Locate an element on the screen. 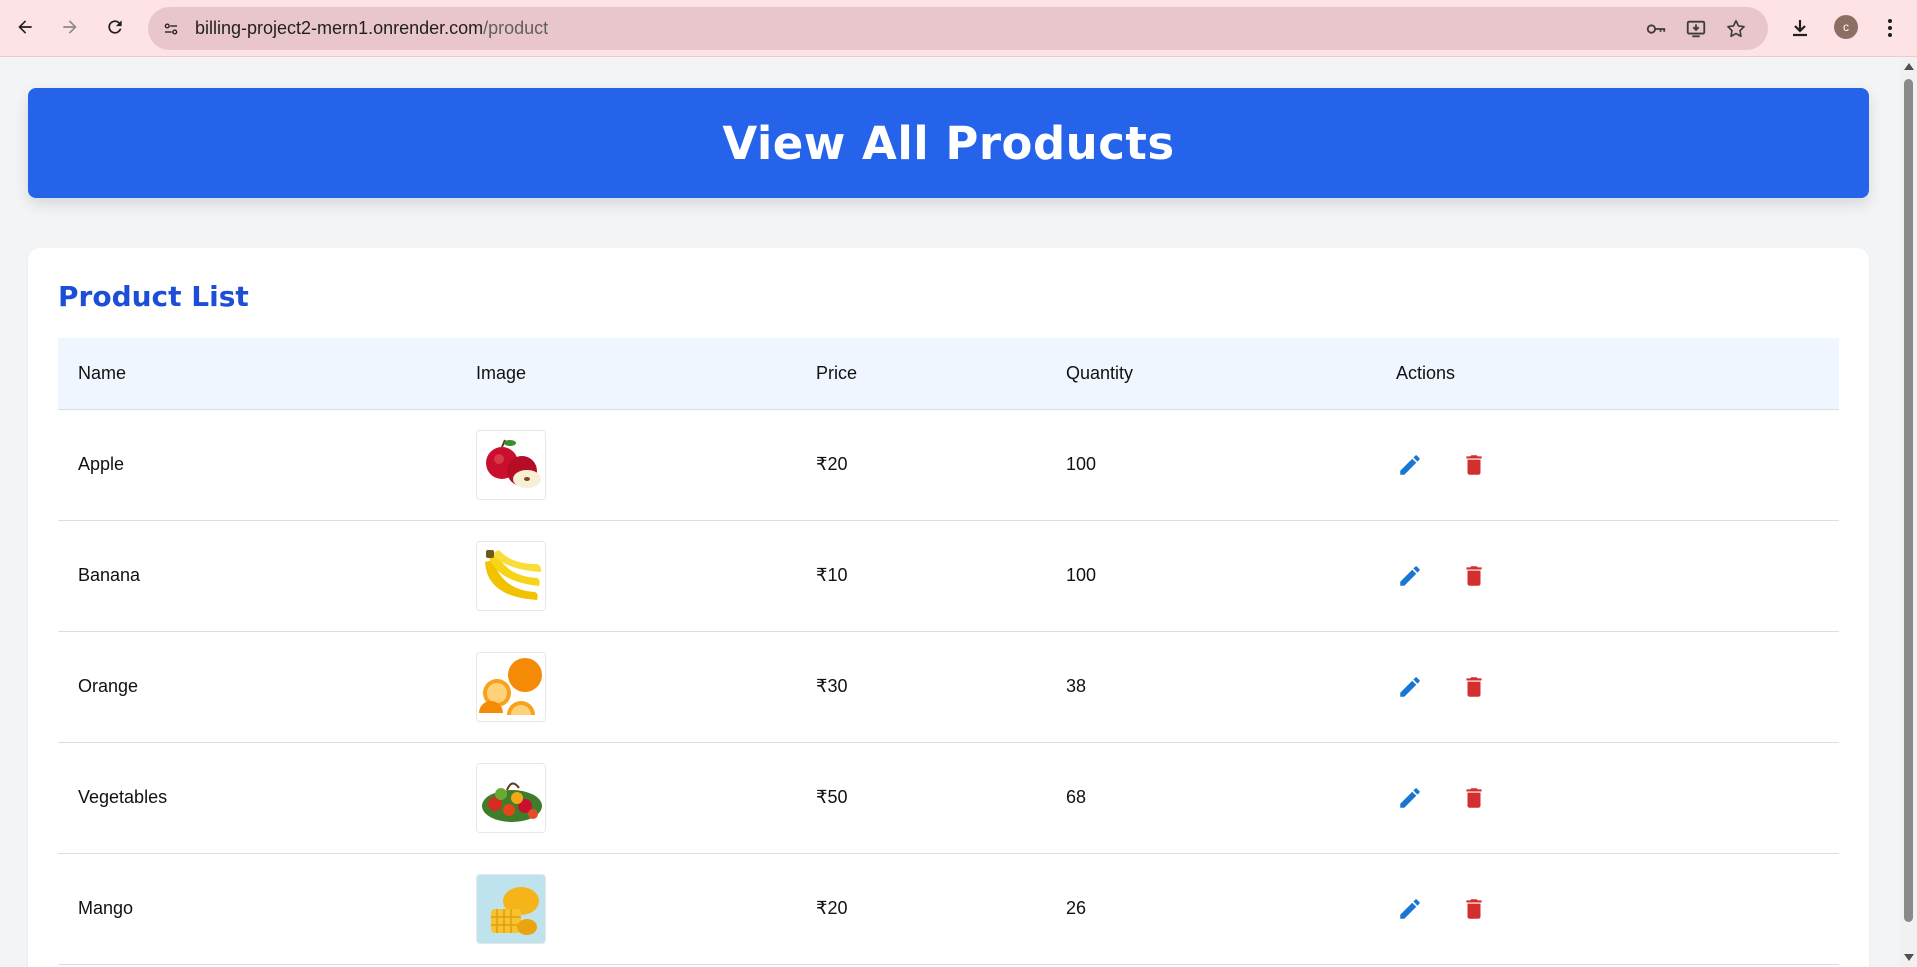 The width and height of the screenshot is (1917, 967). profile-avatar: c is located at coordinates (1846, 27).